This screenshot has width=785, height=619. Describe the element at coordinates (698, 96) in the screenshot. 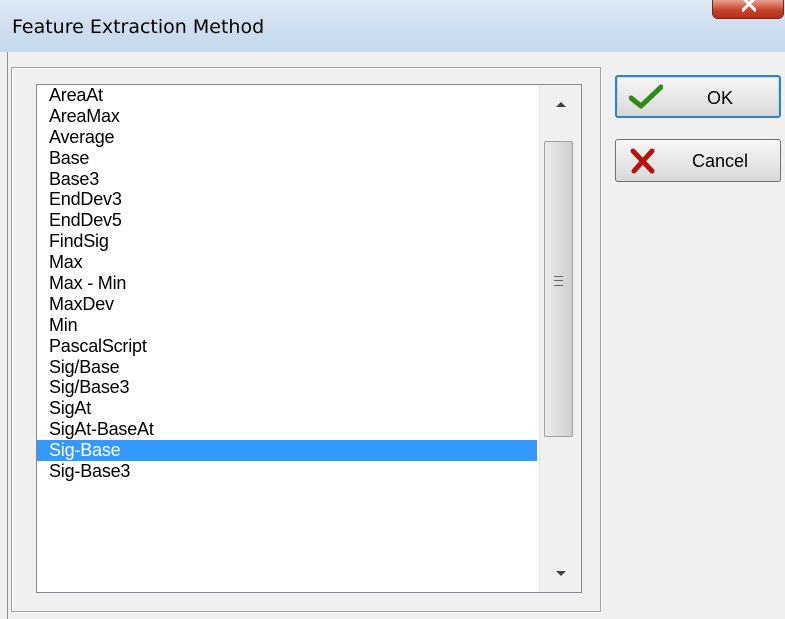

I see `ok-button: OK` at that location.